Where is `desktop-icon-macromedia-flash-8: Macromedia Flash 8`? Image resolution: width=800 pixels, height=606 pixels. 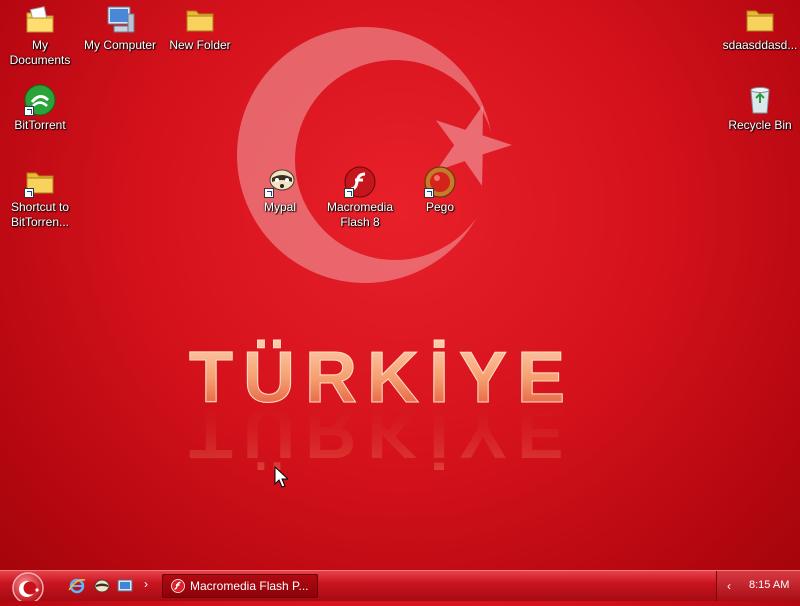
desktop-icon-macromedia-flash-8: Macromedia Flash 8 is located at coordinates (360, 198).